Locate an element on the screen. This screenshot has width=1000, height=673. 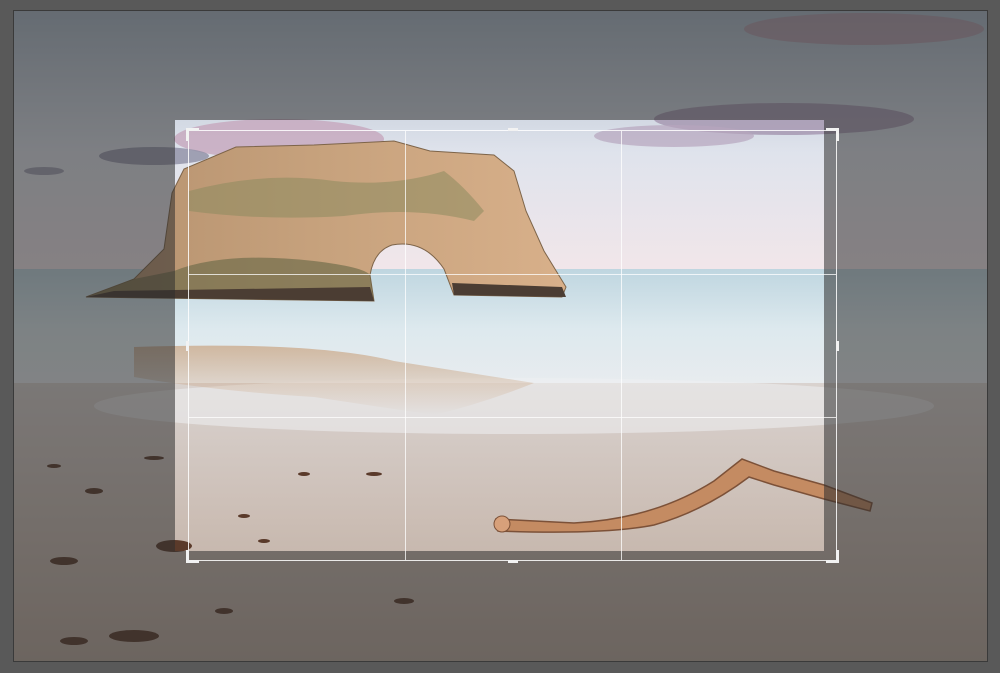
edge-handle-right is located at coordinates (837, 346).